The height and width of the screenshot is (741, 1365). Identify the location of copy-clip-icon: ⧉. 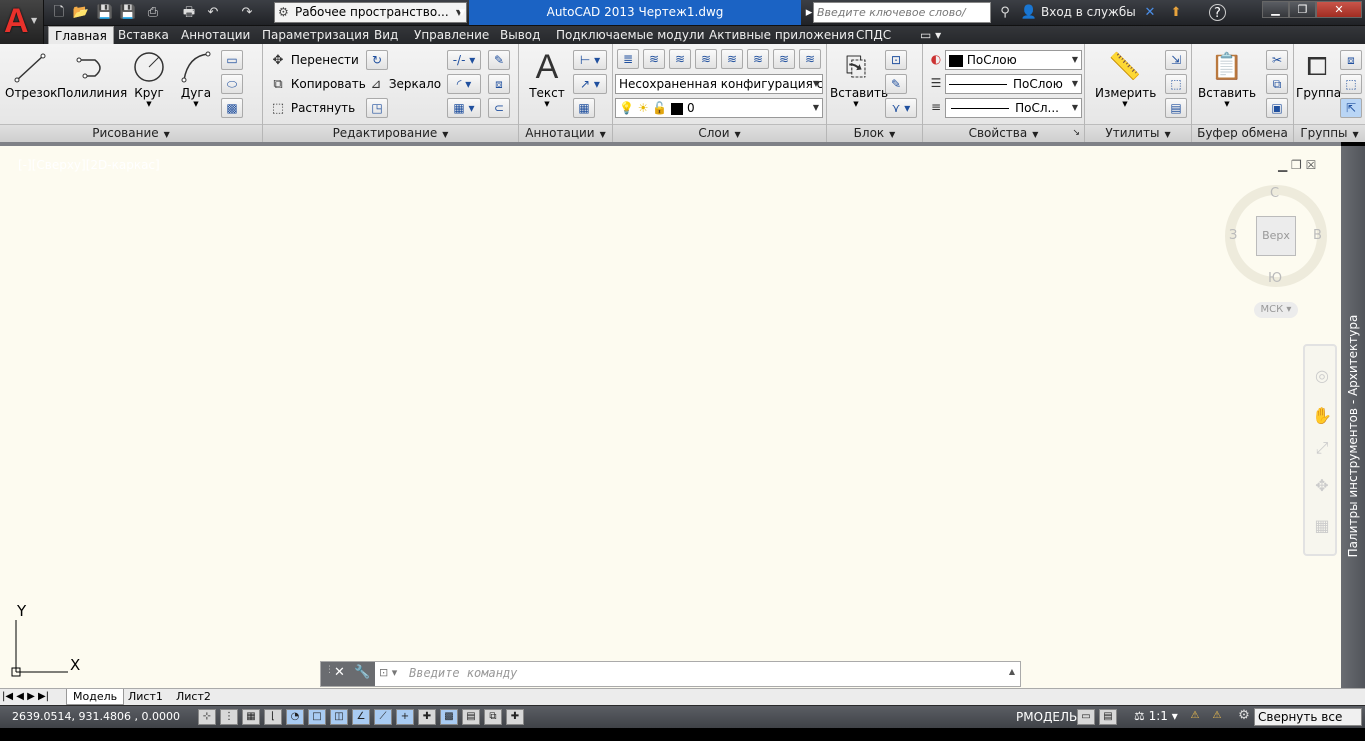
(1277, 84).